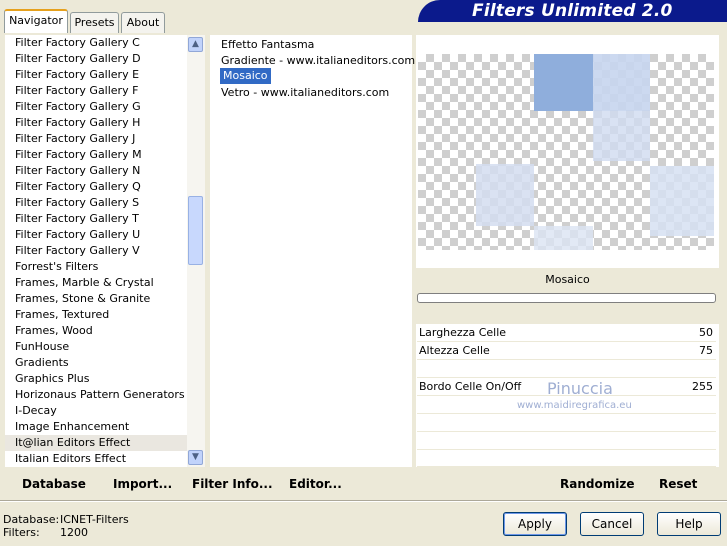 Image resolution: width=727 pixels, height=546 pixels. What do you see at coordinates (597, 484) in the screenshot?
I see `randomize-button: Randomize` at bounding box center [597, 484].